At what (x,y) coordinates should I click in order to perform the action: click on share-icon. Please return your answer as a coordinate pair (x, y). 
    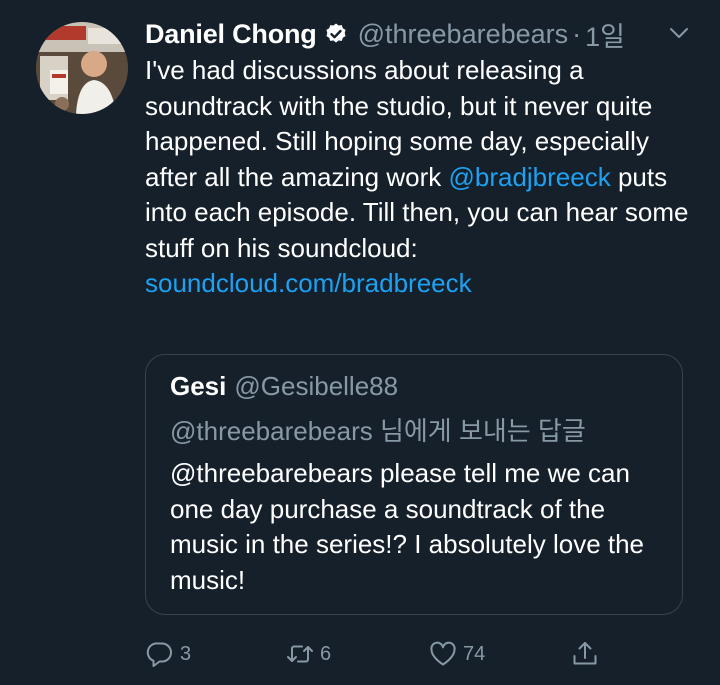
    Looking at the image, I should click on (585, 653).